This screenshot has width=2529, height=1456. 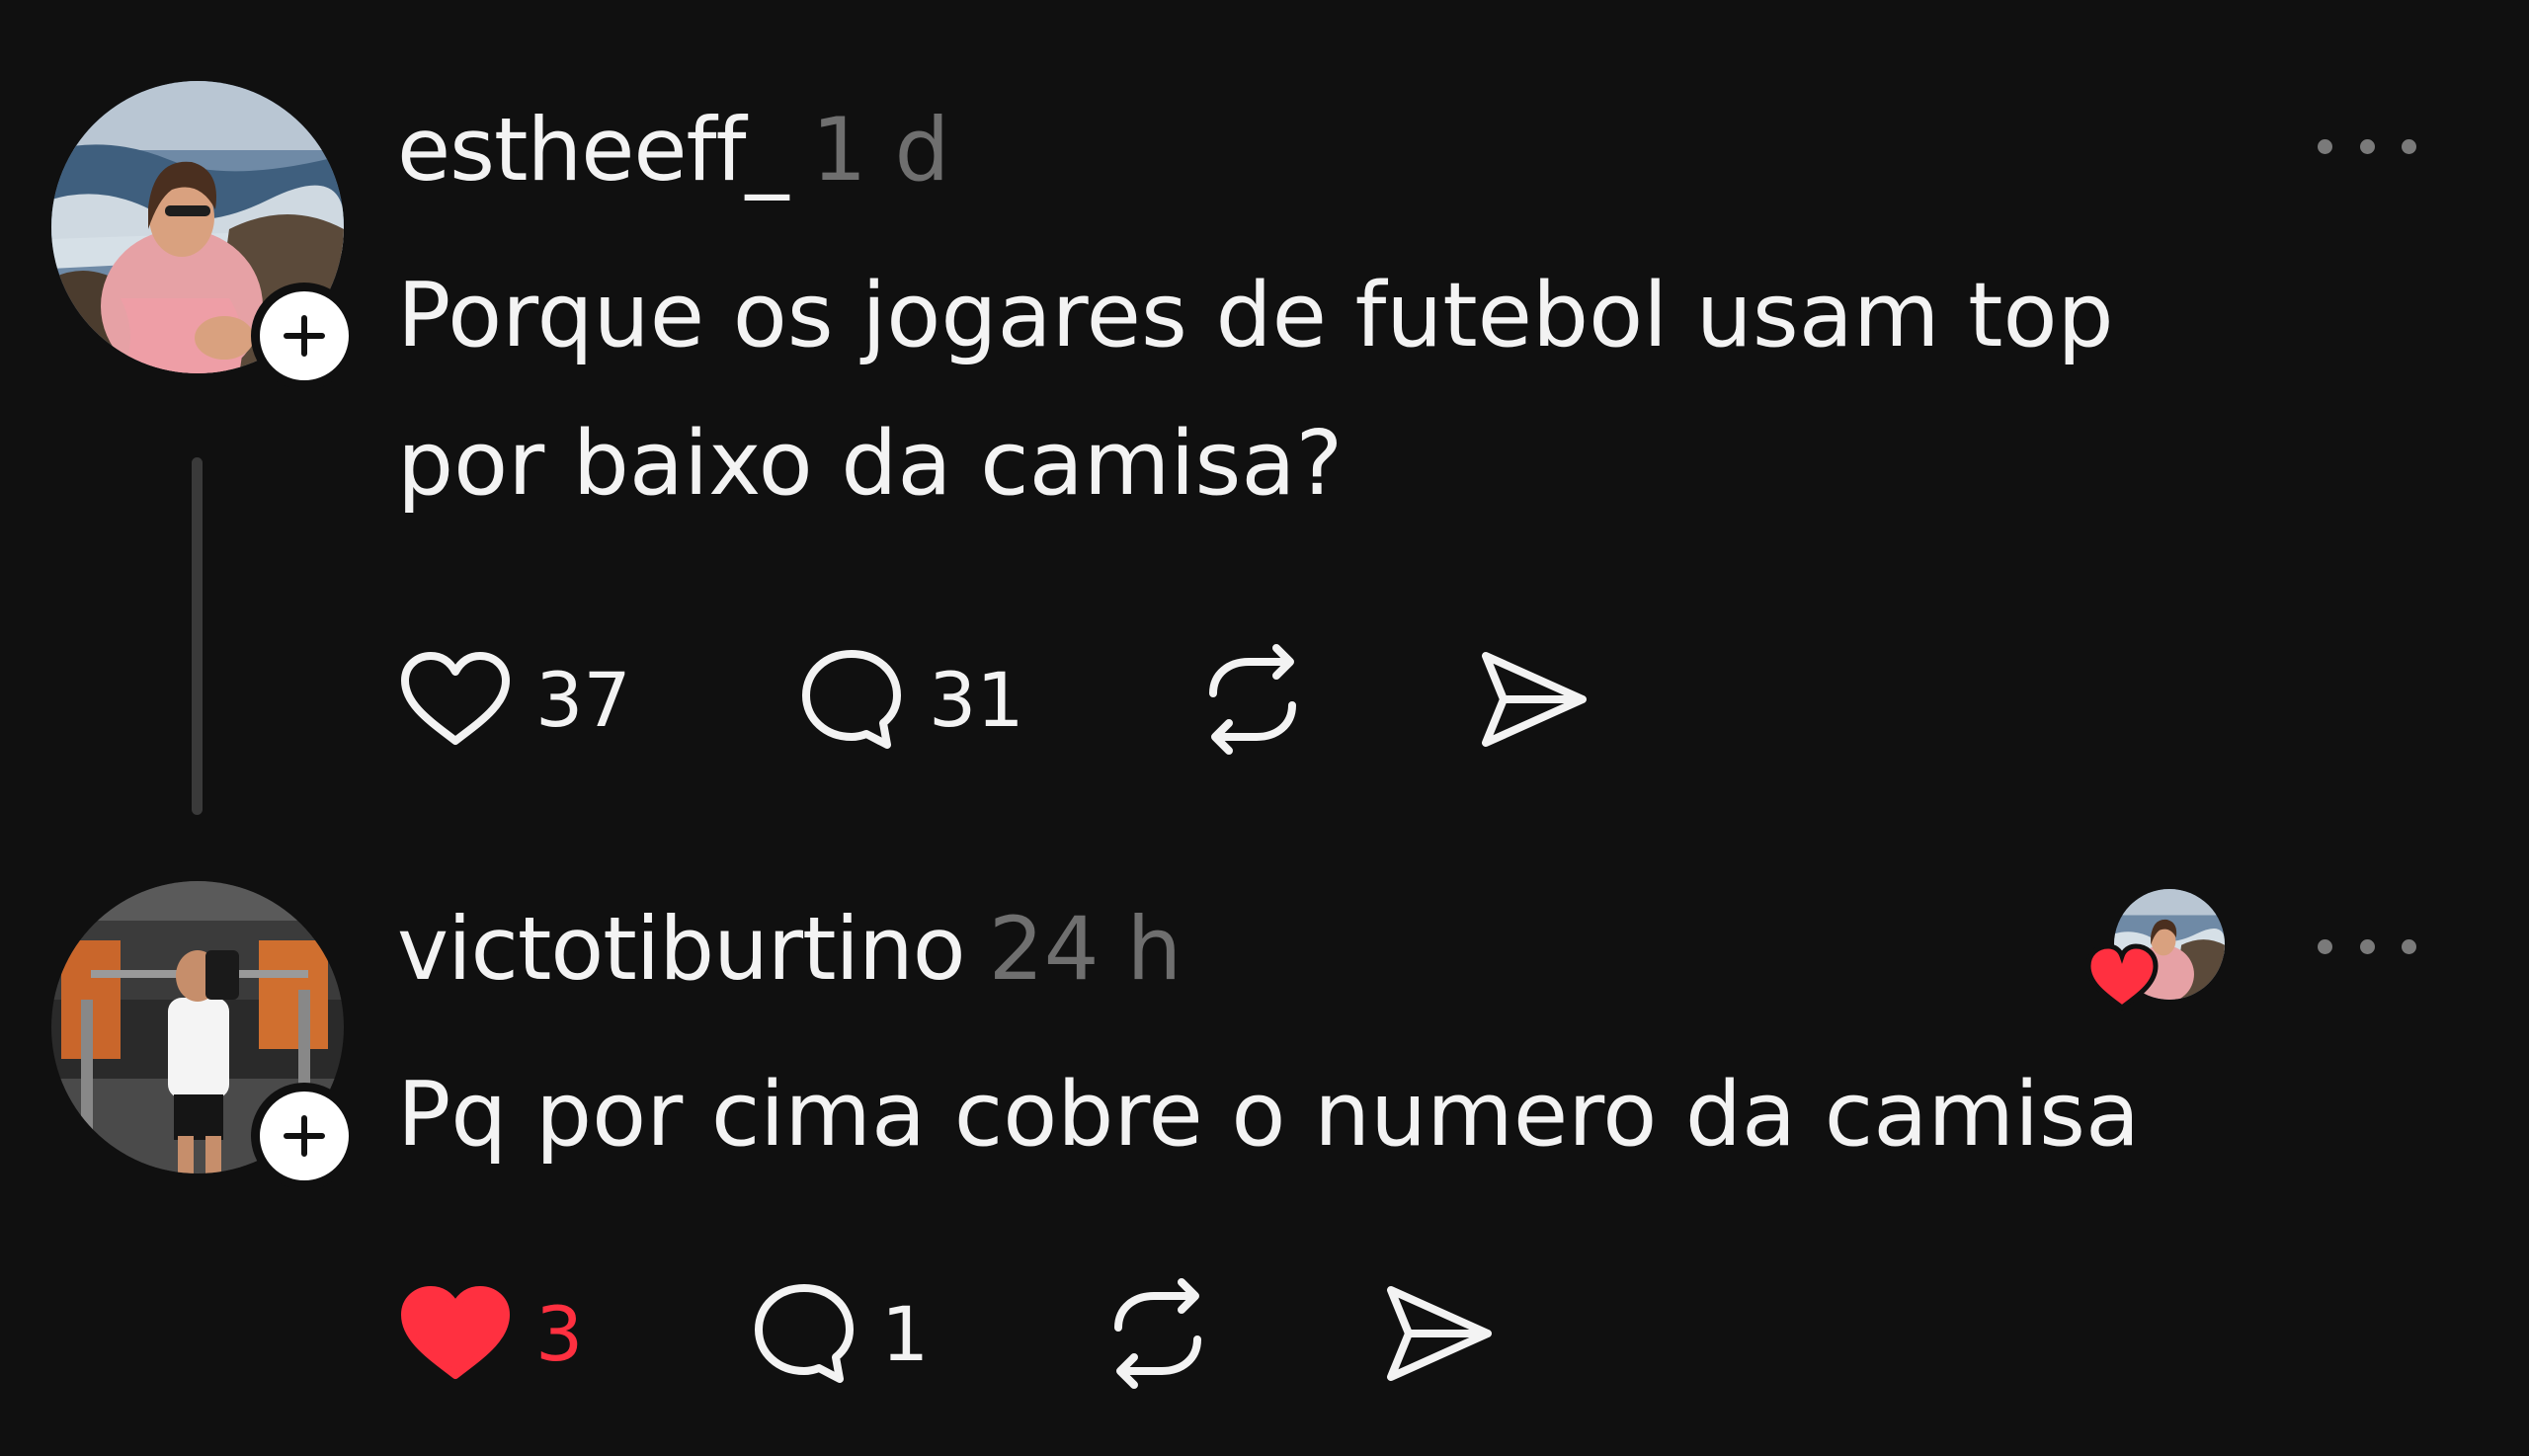 What do you see at coordinates (1086, 949) in the screenshot?
I see `timestamp: 24 h` at bounding box center [1086, 949].